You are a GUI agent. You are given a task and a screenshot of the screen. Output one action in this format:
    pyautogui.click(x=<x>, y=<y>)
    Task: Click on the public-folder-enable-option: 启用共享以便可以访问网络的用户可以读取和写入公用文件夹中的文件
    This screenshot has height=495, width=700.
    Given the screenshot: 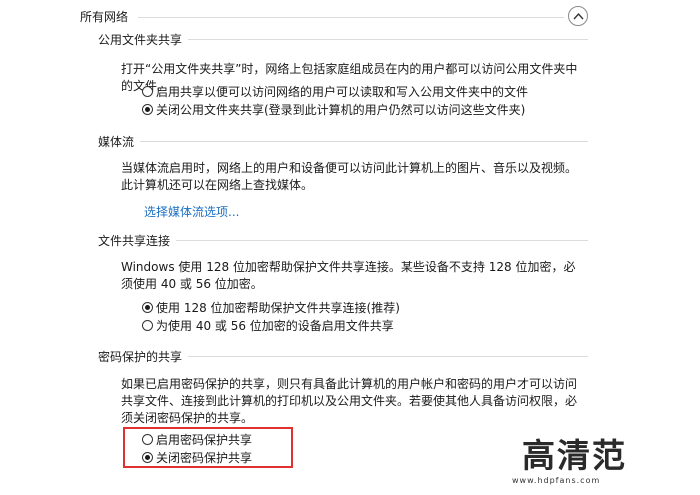 What is the action you would take?
    pyautogui.click(x=335, y=91)
    